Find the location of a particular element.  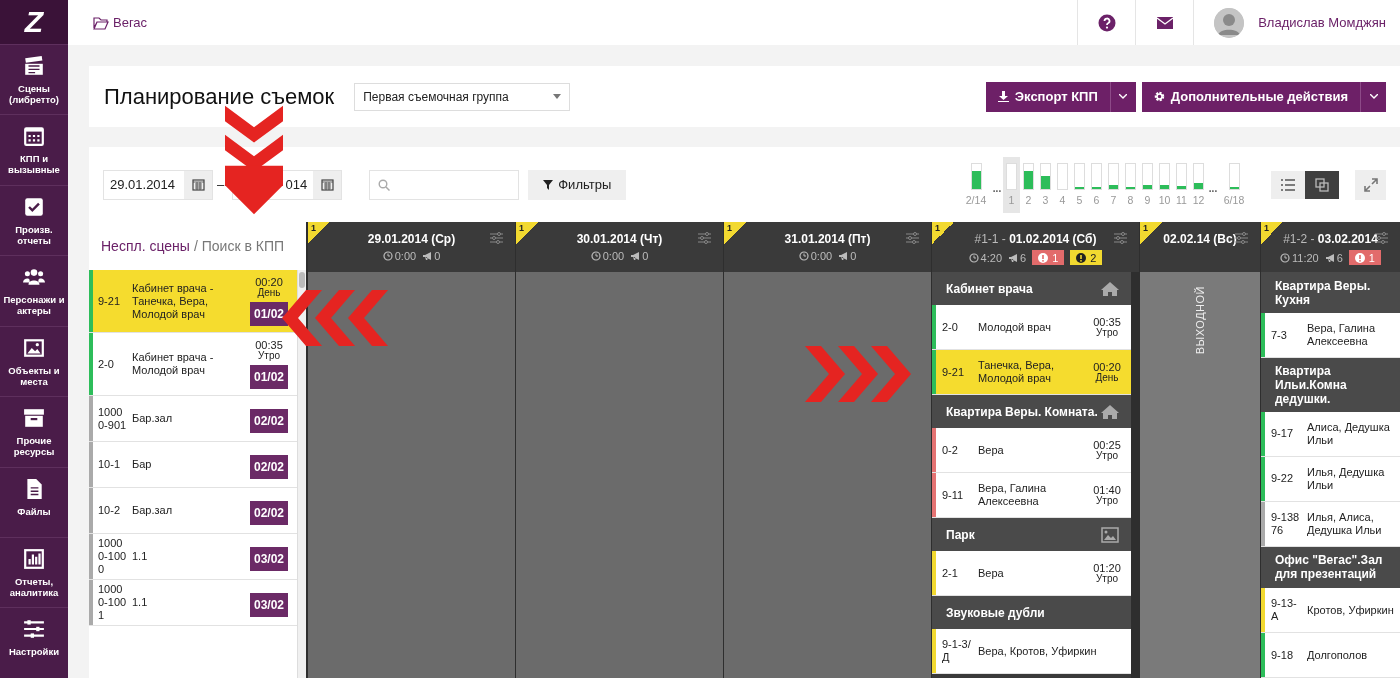

scene-title: Бар is located at coordinates (142, 464).